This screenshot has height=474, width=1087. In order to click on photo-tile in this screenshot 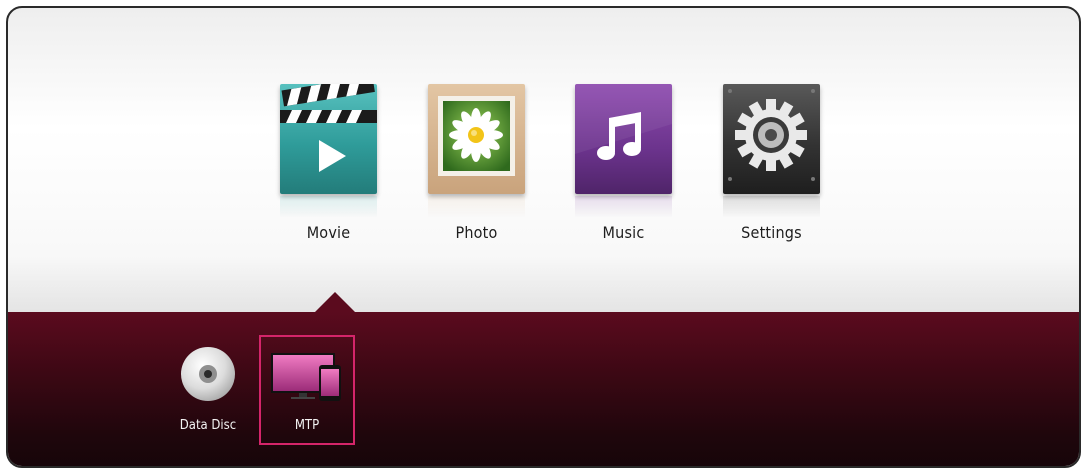, I will do `click(476, 139)`.